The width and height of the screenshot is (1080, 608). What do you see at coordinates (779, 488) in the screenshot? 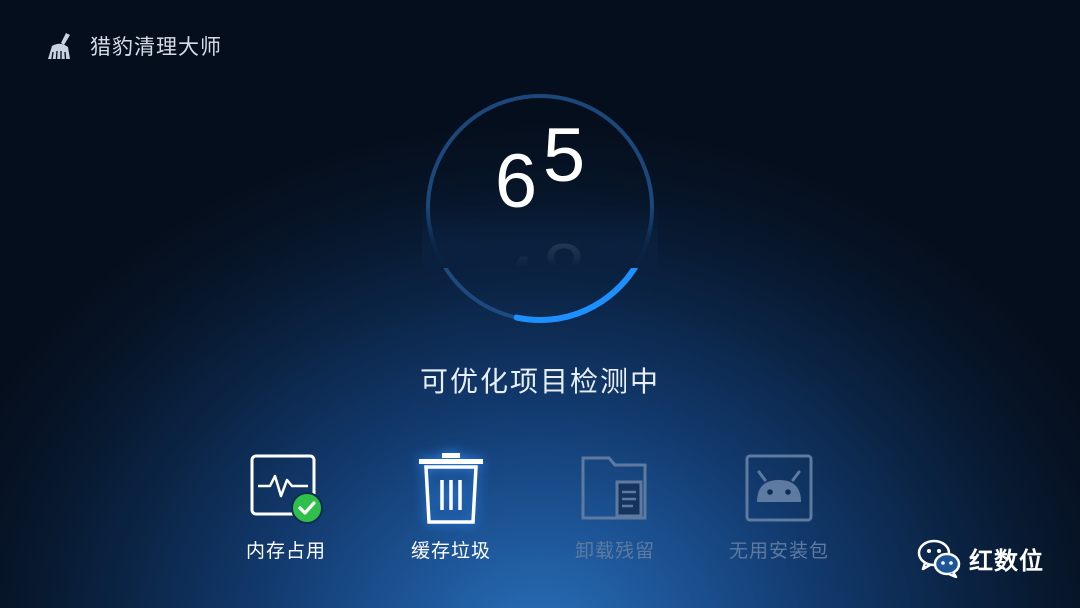
I see `android-package-icon` at bounding box center [779, 488].